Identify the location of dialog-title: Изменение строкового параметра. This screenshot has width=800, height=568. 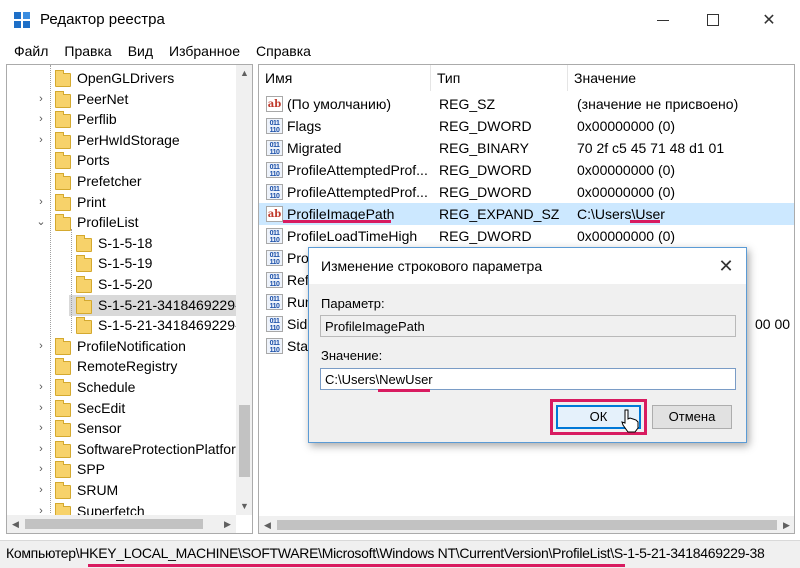
(432, 266).